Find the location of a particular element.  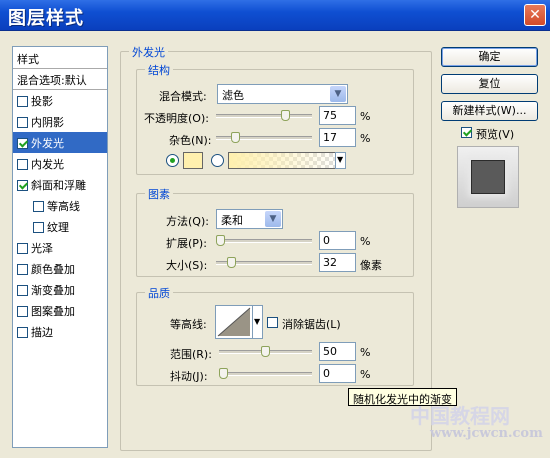

style-list-item: 颜色叠加 is located at coordinates (60, 268).